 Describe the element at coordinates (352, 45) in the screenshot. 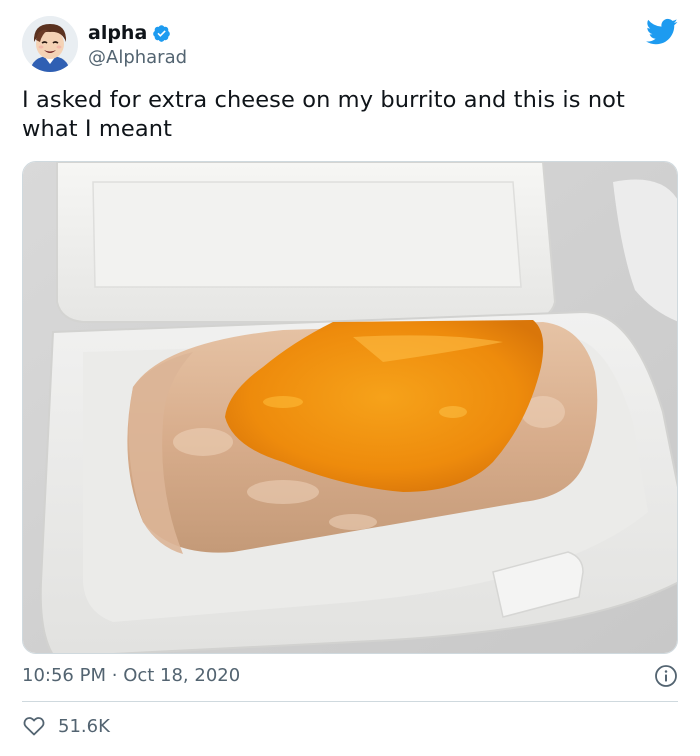

I see `tweet-header: alpha @Alpharad` at that location.